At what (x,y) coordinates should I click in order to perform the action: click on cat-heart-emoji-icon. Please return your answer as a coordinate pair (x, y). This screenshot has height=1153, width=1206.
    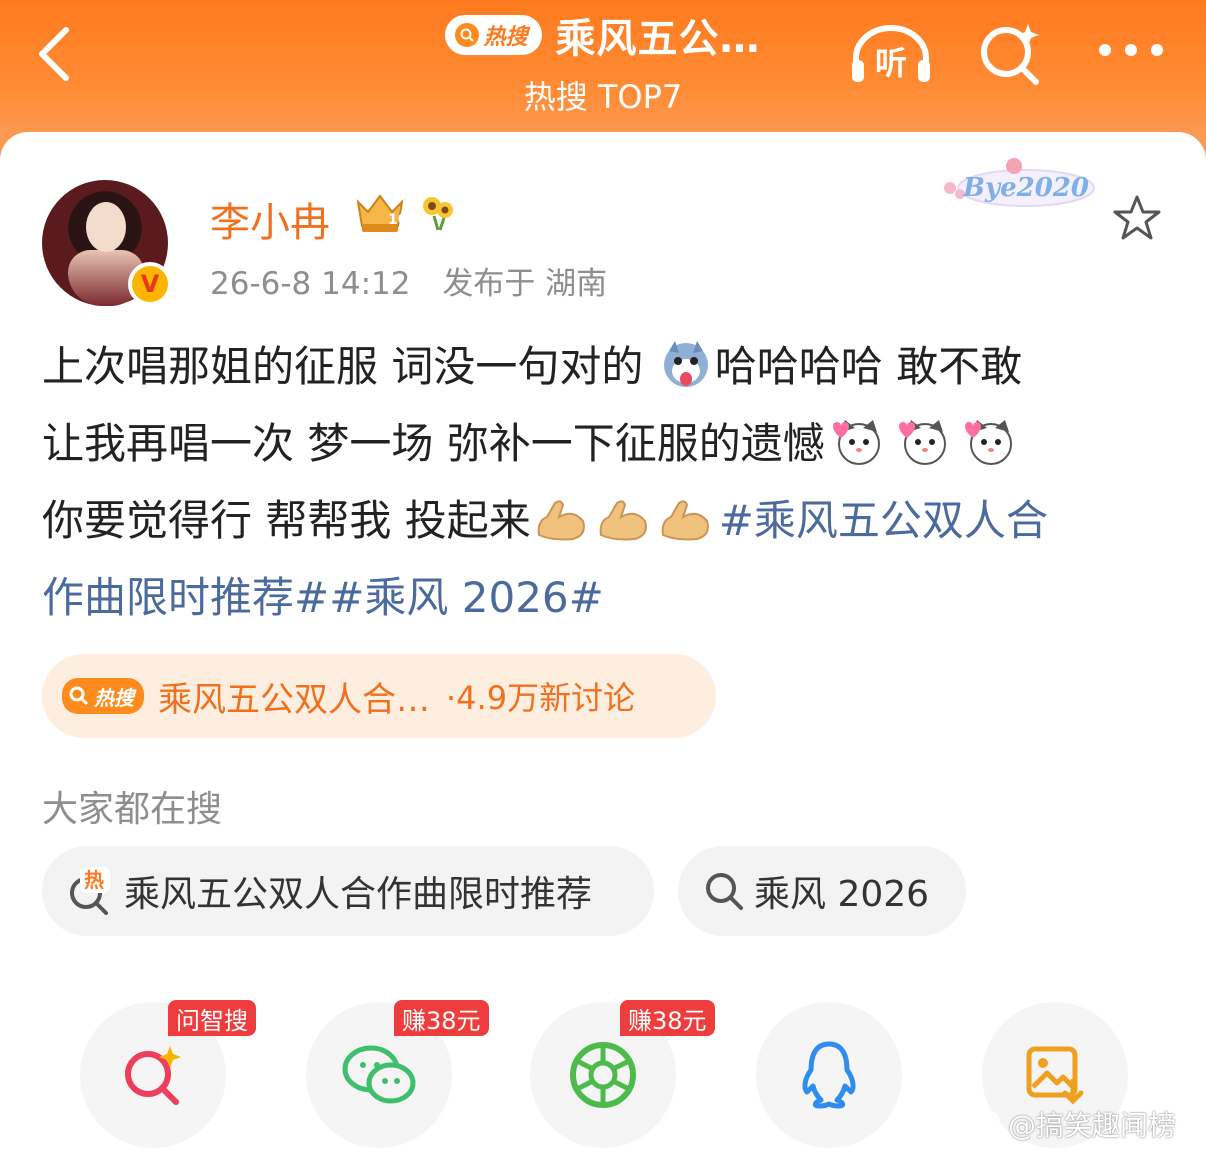
    Looking at the image, I should click on (926, 451).